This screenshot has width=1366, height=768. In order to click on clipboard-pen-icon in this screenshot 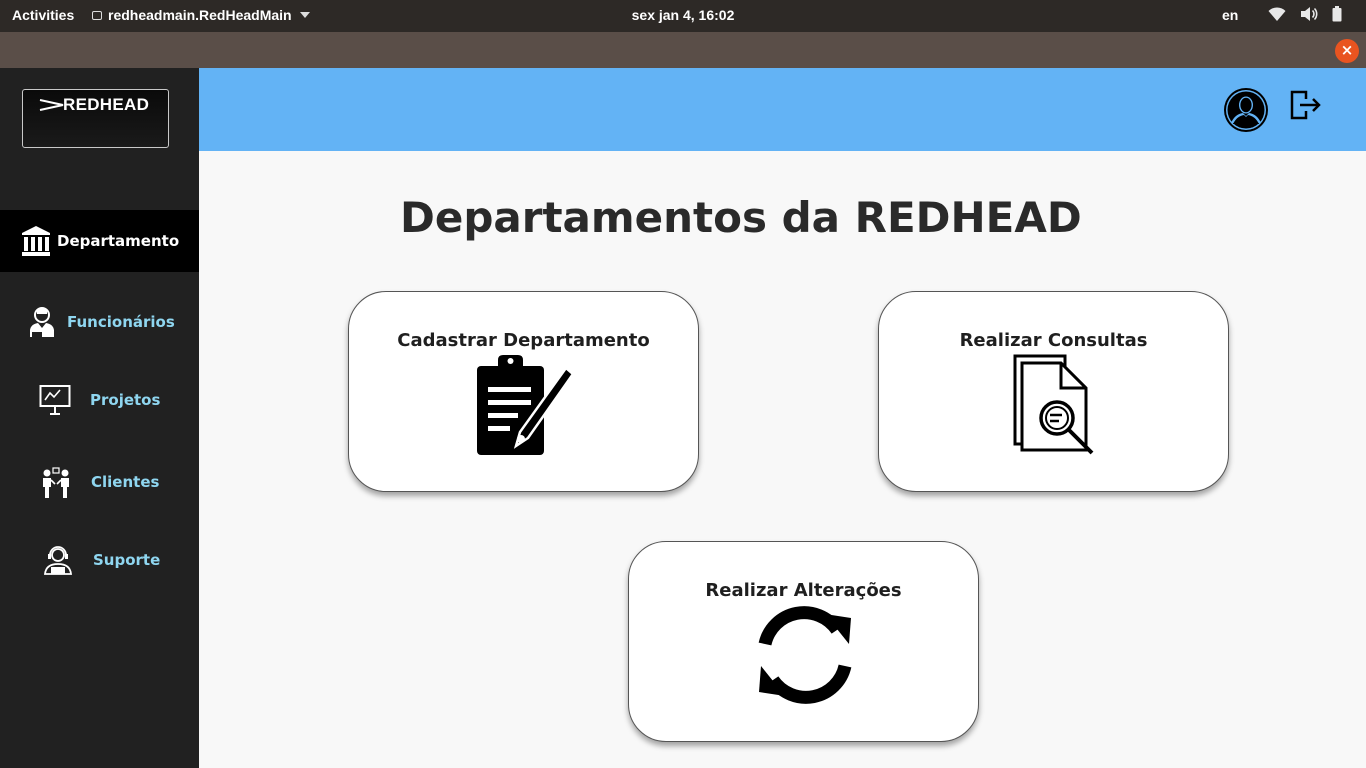, I will do `click(525, 405)`.